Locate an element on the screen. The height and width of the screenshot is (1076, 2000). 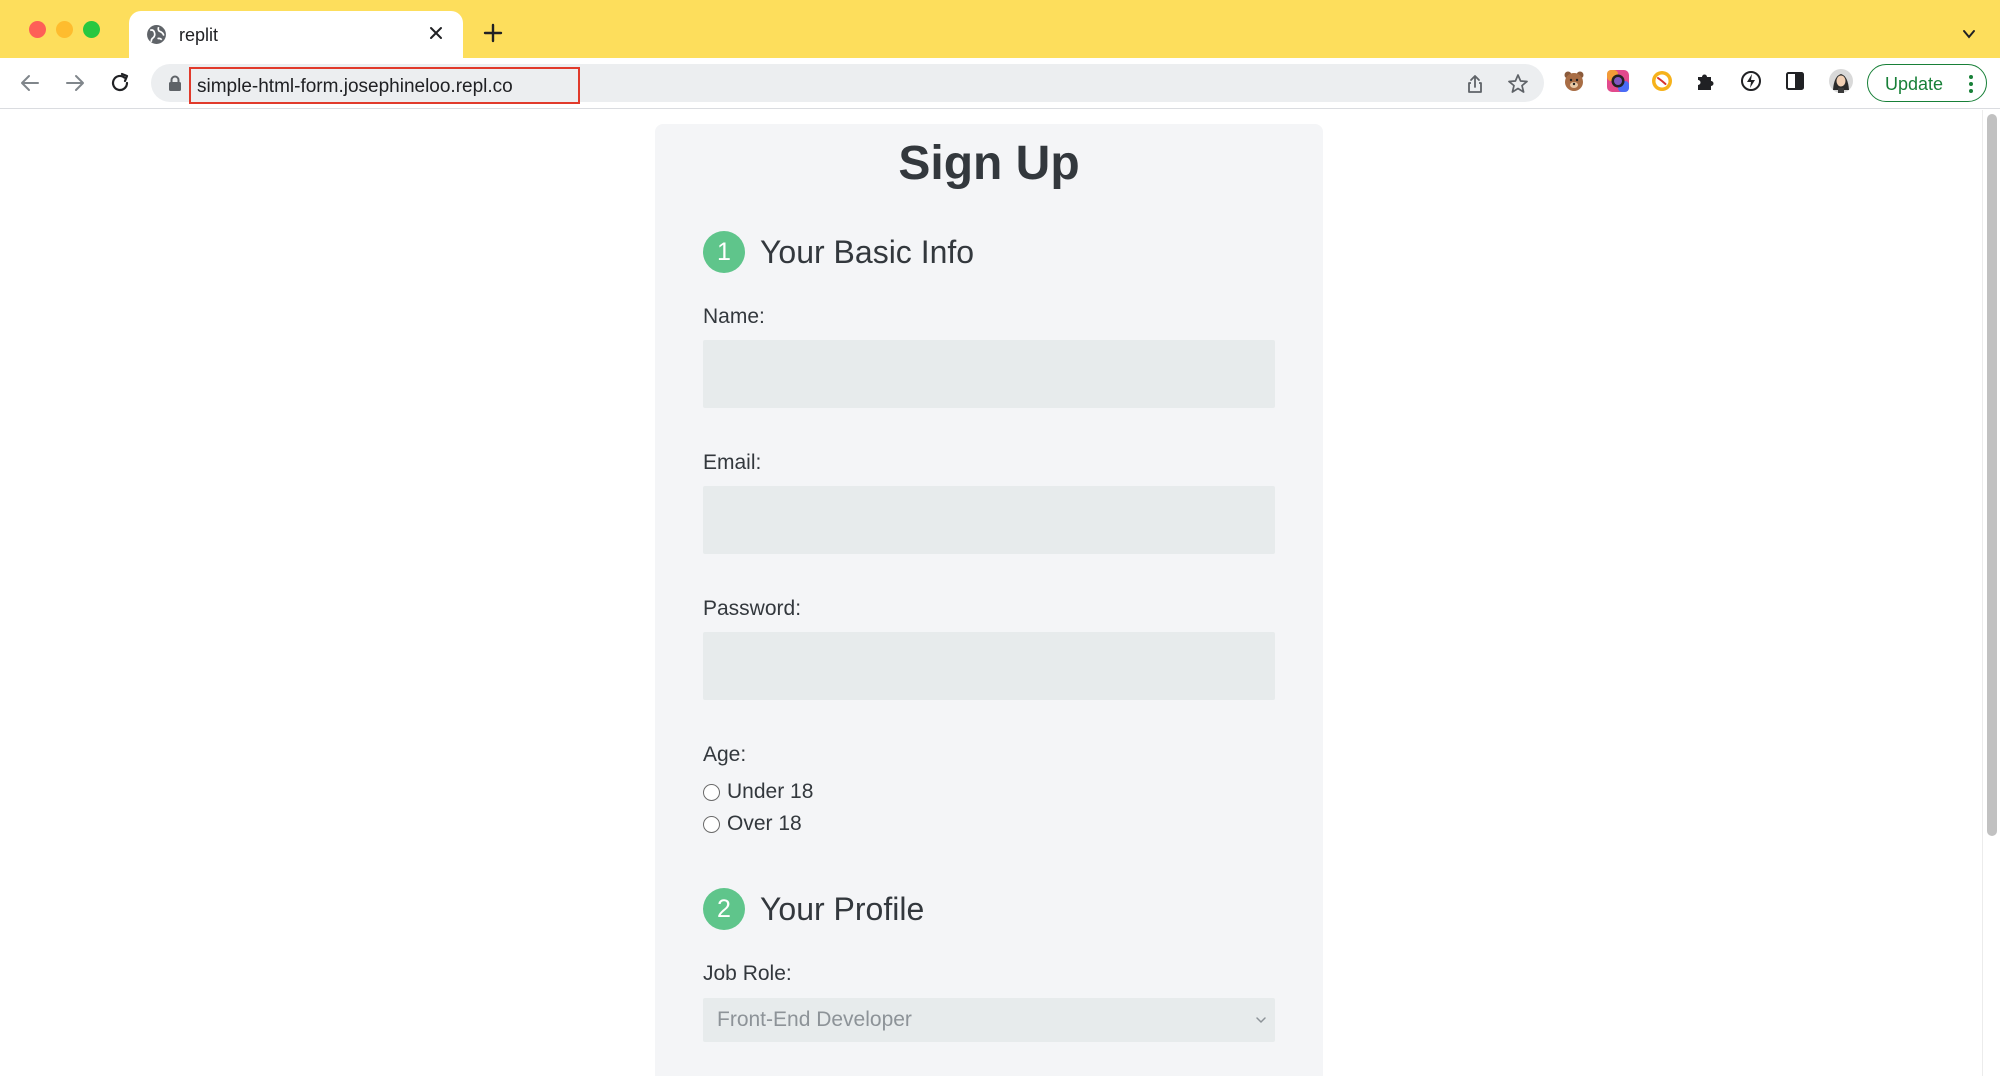
timer-extension-button is located at coordinates (1662, 81).